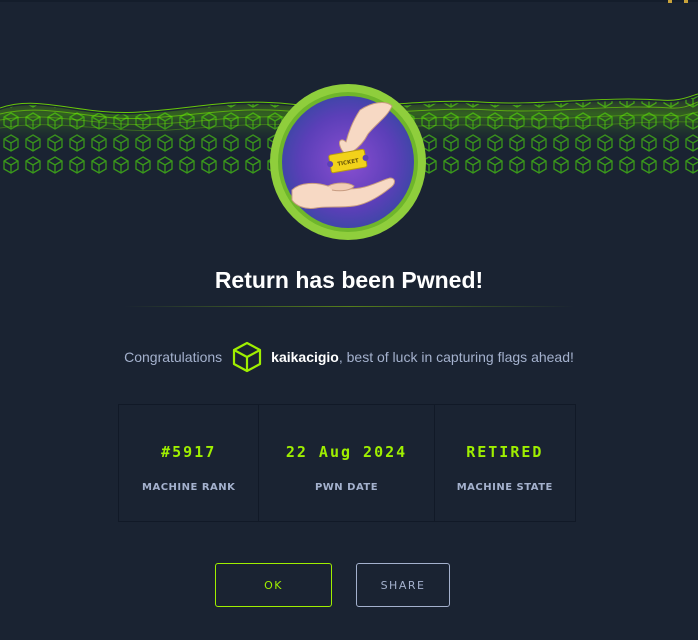 Image resolution: width=698 pixels, height=640 pixels. I want to click on ok-button: OK, so click(273, 585).